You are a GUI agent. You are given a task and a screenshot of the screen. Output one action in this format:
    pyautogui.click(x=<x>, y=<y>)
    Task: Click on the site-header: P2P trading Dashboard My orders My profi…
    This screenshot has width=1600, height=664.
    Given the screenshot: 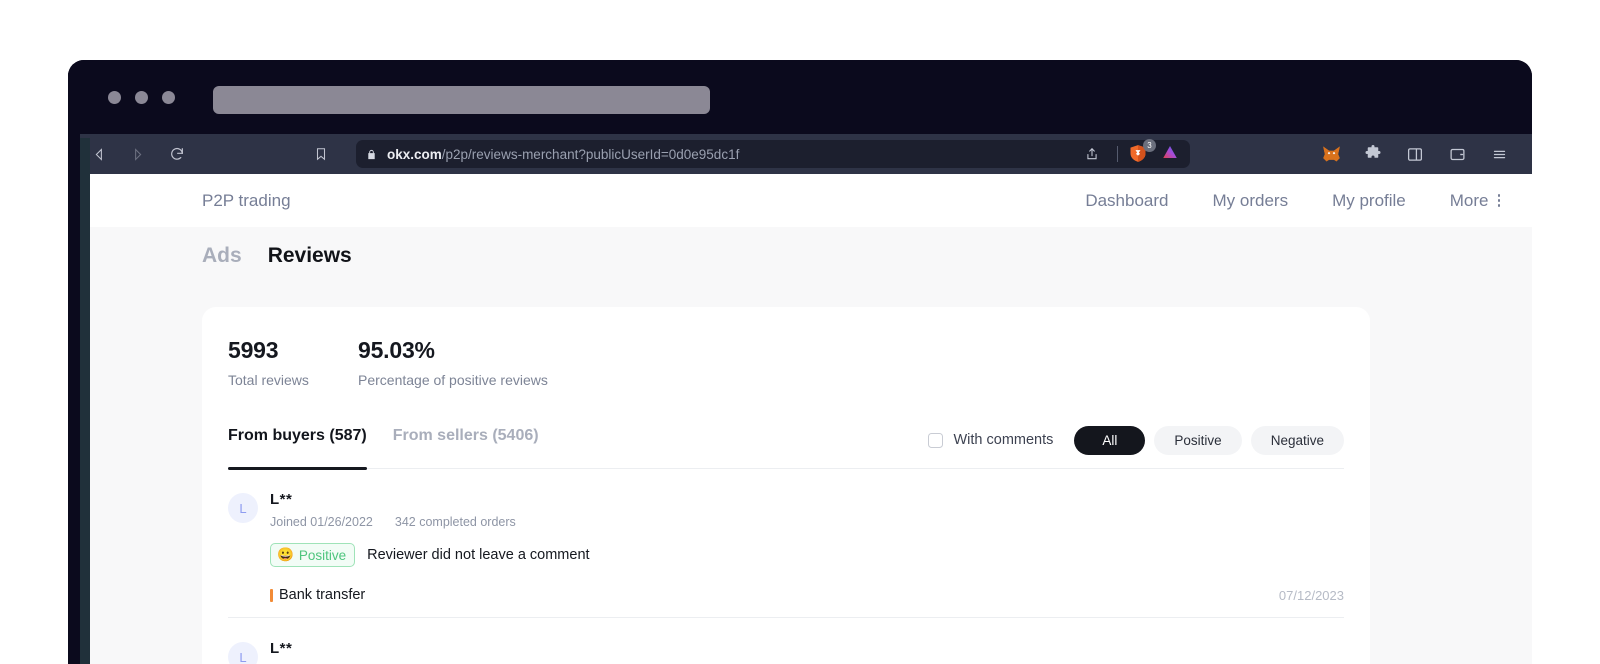 What is the action you would take?
    pyautogui.click(x=806, y=200)
    